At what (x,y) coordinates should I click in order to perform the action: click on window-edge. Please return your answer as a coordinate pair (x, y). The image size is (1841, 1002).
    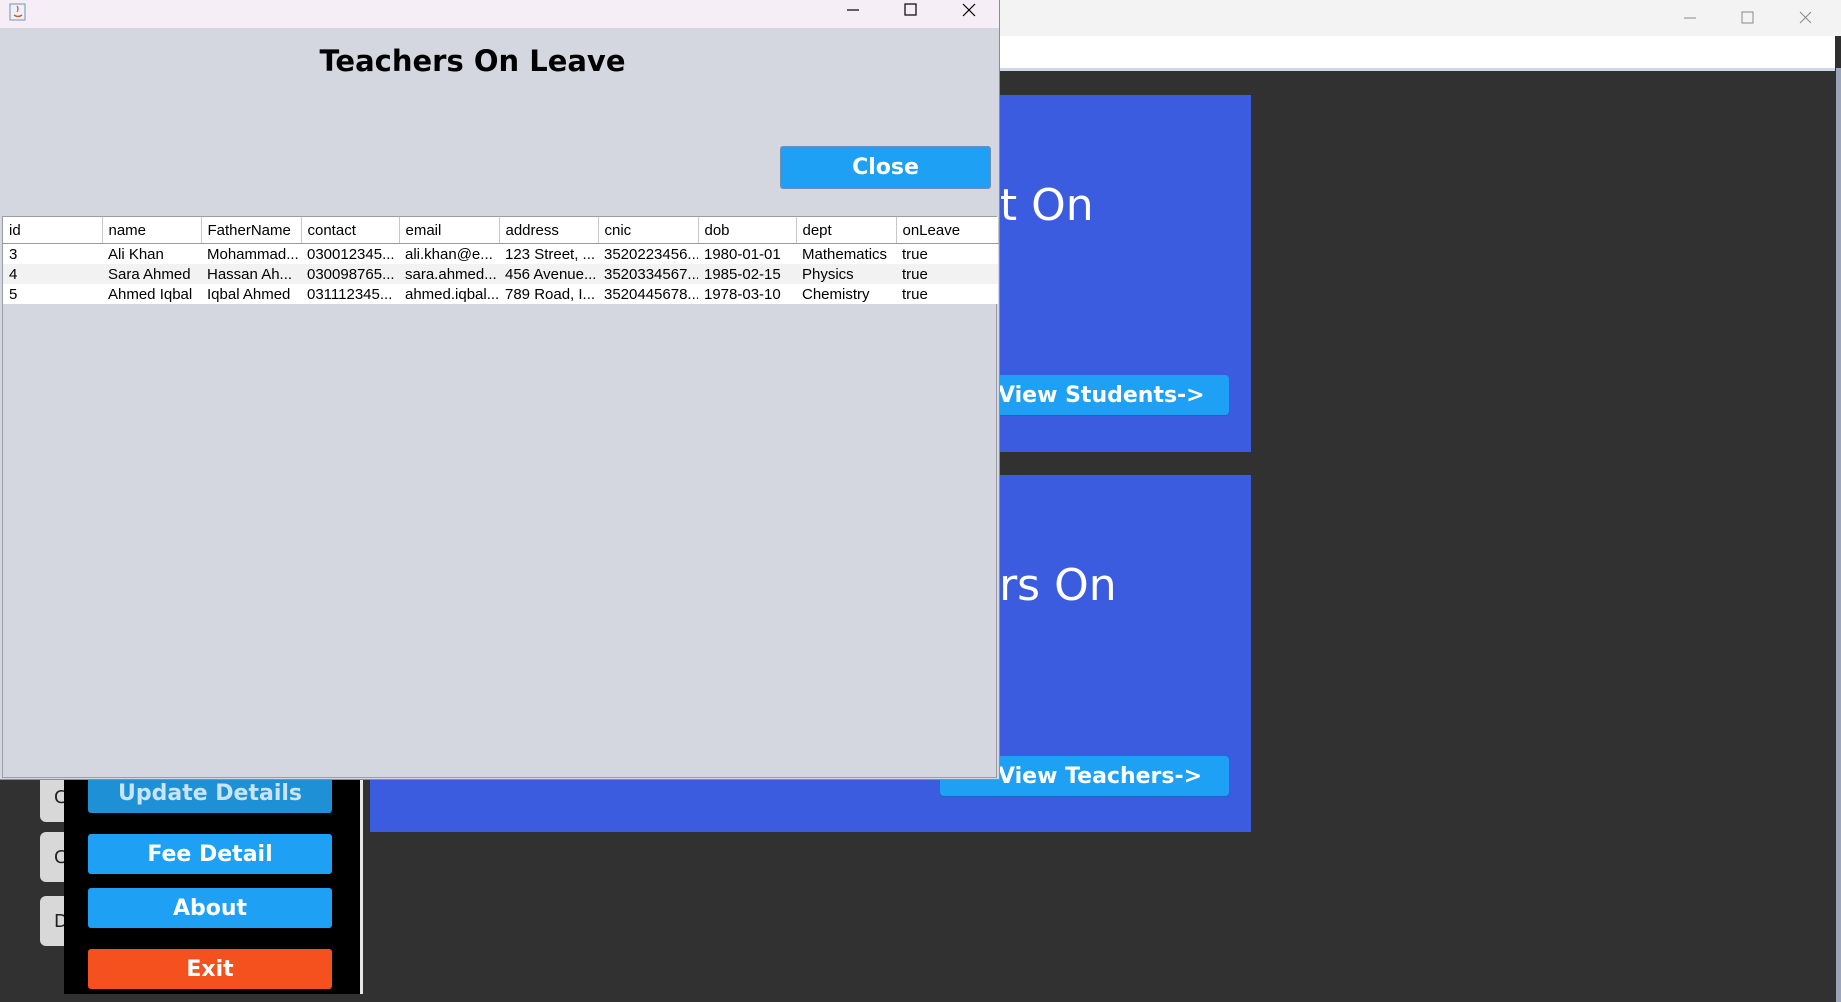
    Looking at the image, I should click on (1838, 535).